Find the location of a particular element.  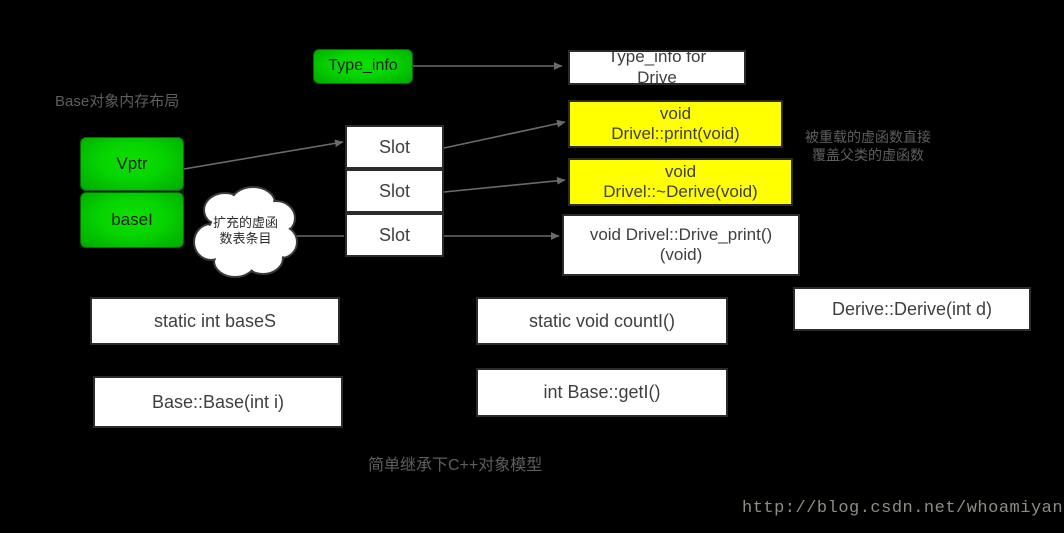

vtable-slot-1: Slot is located at coordinates (394, 147).